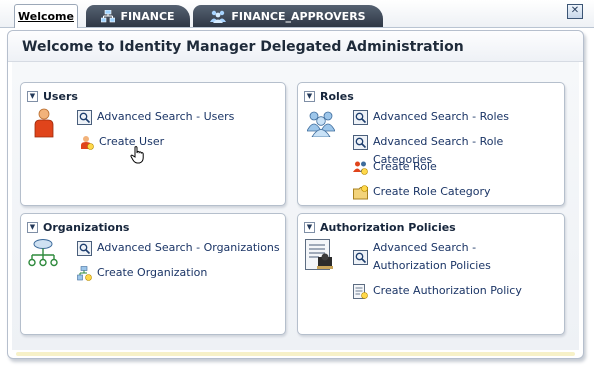  Describe the element at coordinates (405, 166) in the screenshot. I see `link-create-role-label: Create Role` at that location.